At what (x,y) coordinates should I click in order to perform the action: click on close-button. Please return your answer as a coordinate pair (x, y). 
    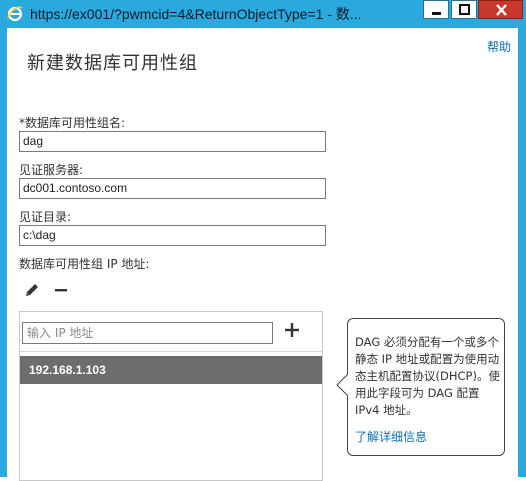
    Looking at the image, I should click on (500, 9).